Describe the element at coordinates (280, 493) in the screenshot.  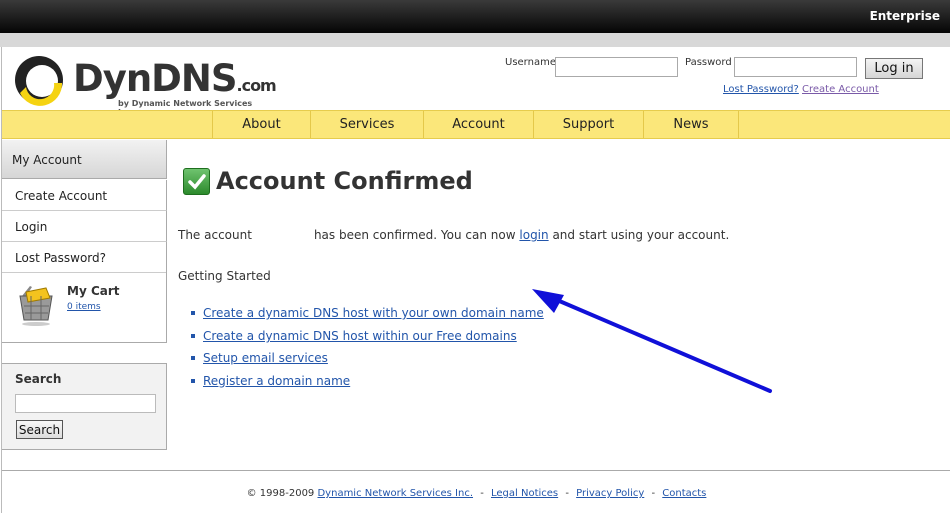
I see `copyright-text: © 1998-2009` at that location.